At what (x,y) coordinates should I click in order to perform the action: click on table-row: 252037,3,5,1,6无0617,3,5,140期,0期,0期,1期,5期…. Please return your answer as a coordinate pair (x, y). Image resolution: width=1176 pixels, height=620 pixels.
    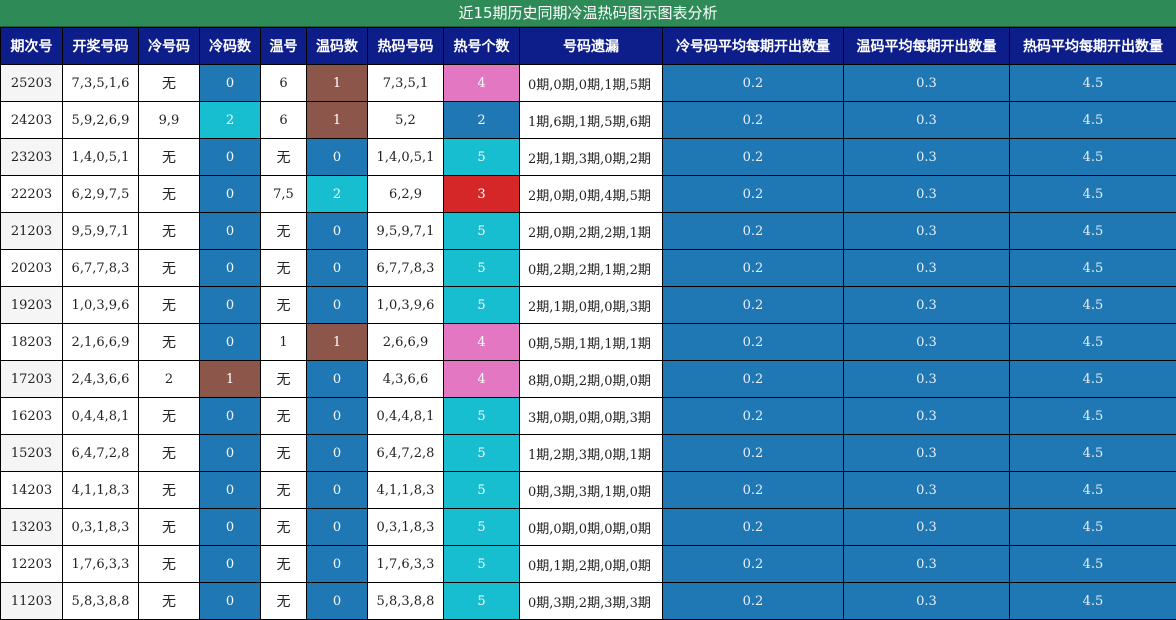
    Looking at the image, I should click on (588, 83).